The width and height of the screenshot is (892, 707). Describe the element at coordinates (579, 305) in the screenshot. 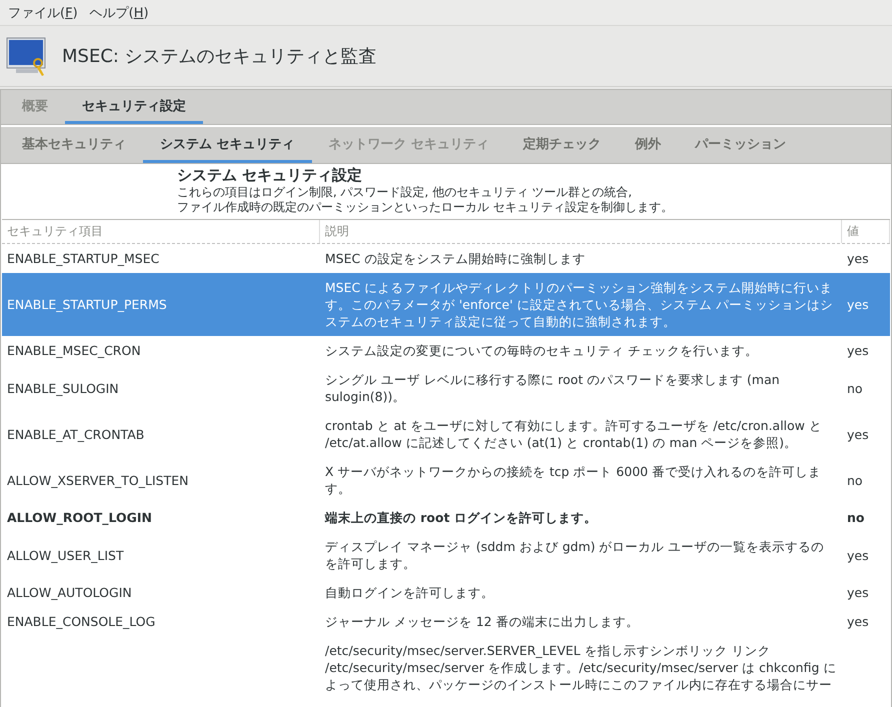

I see `table-cell-text: MSEC によるファイルやディレクトリのパーミッション強制をシステム開始時に行います。このパラメータが 'enforce' に設定されている場合、システム パーミッションはシステムのセキュリティ設定に従って自動的に強制されます。` at that location.